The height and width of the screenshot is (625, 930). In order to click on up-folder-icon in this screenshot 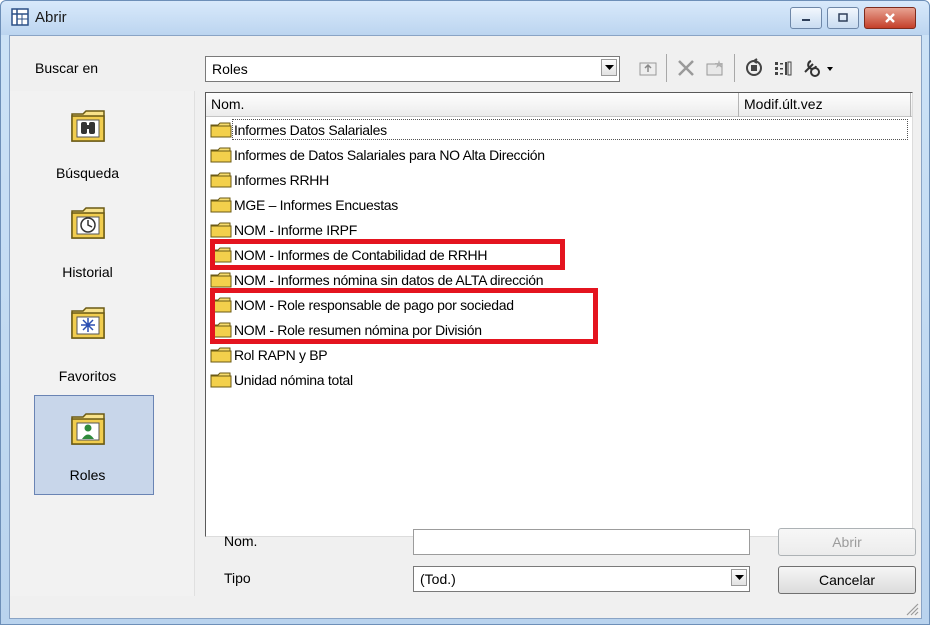, I will do `click(648, 69)`.